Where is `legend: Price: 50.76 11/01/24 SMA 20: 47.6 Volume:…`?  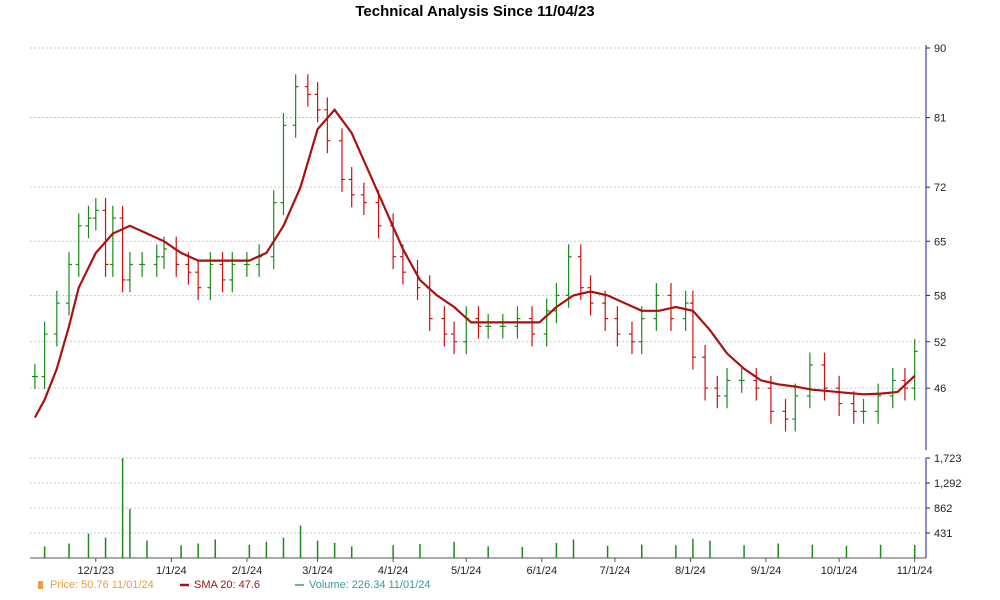 legend: Price: 50.76 11/01/24 SMA 20: 47.6 Volume:… is located at coordinates (234, 585).